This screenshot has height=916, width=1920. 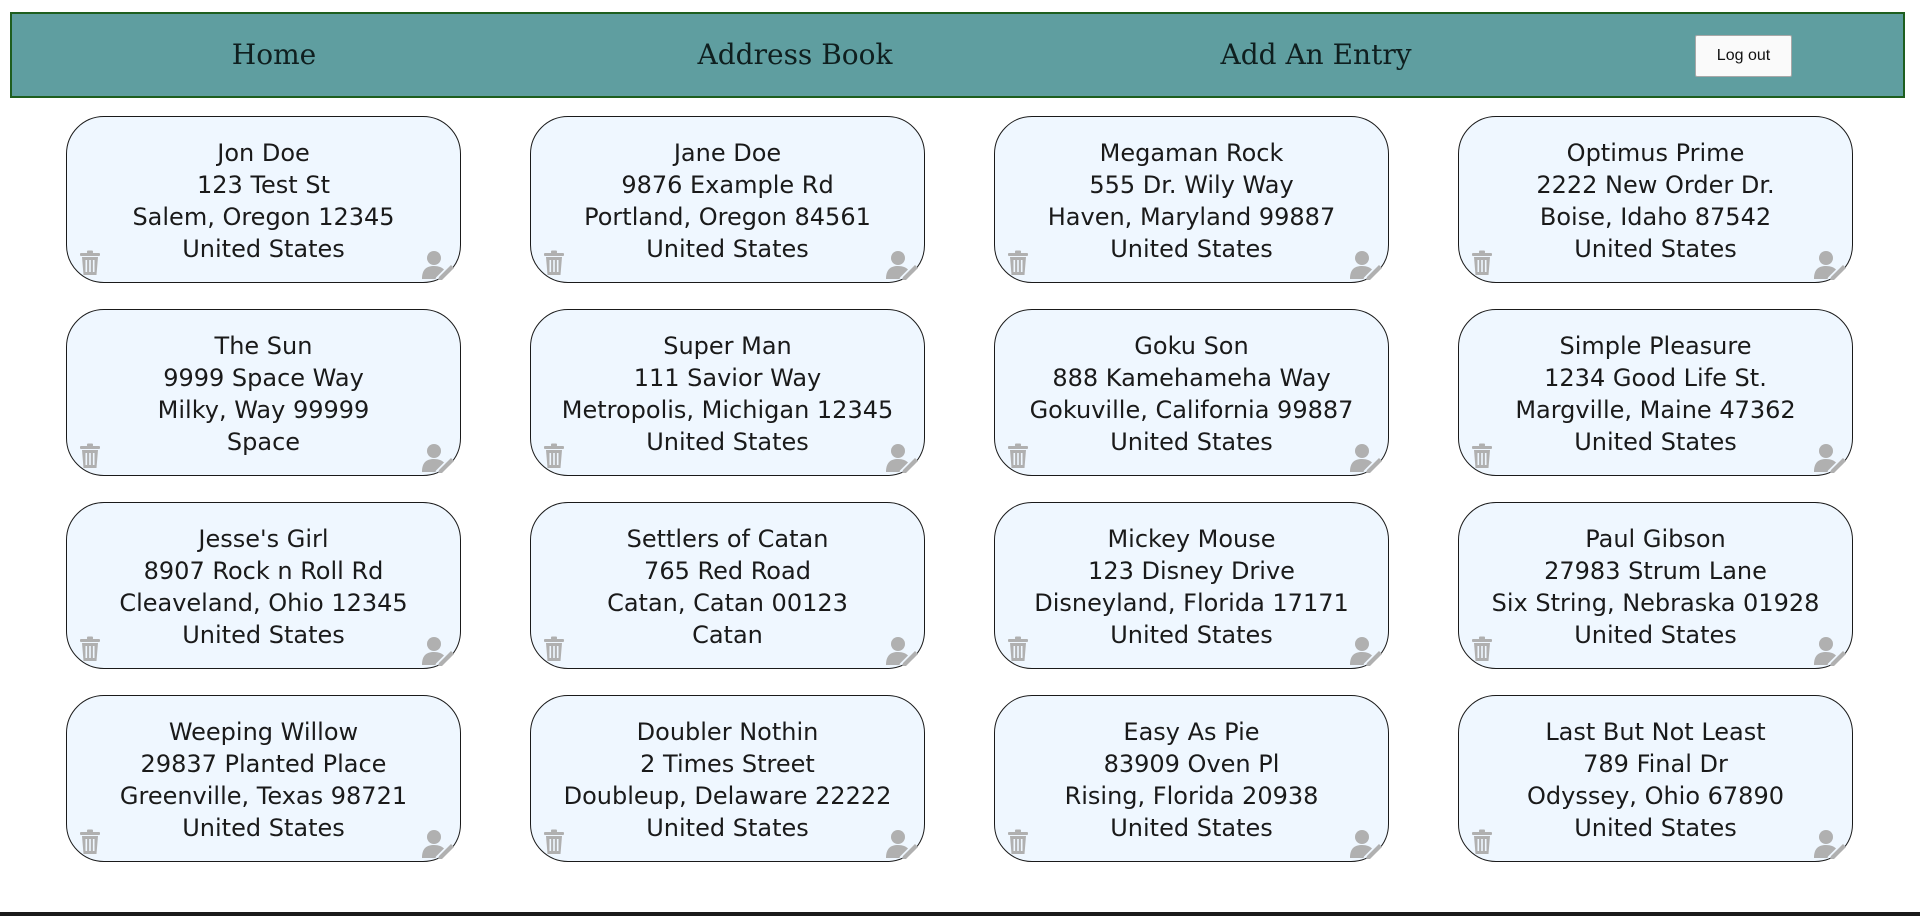 What do you see at coordinates (1655, 153) in the screenshot?
I see `contact-name: Optimus Prime` at bounding box center [1655, 153].